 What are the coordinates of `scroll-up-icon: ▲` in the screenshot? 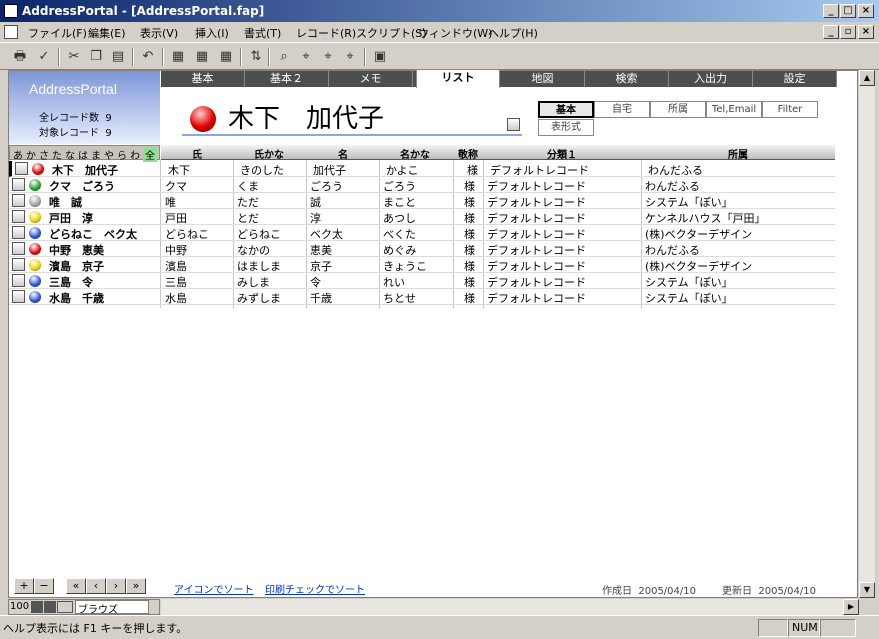 It's located at (867, 78).